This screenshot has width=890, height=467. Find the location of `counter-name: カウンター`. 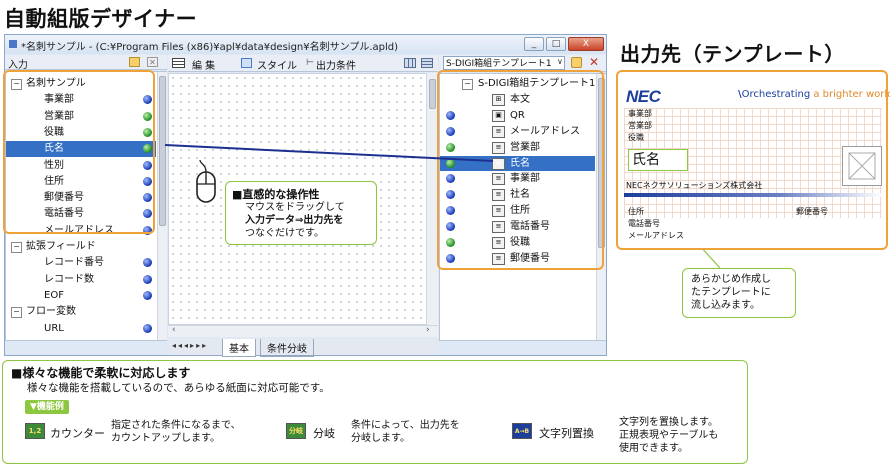

counter-name: カウンター is located at coordinates (77, 433).